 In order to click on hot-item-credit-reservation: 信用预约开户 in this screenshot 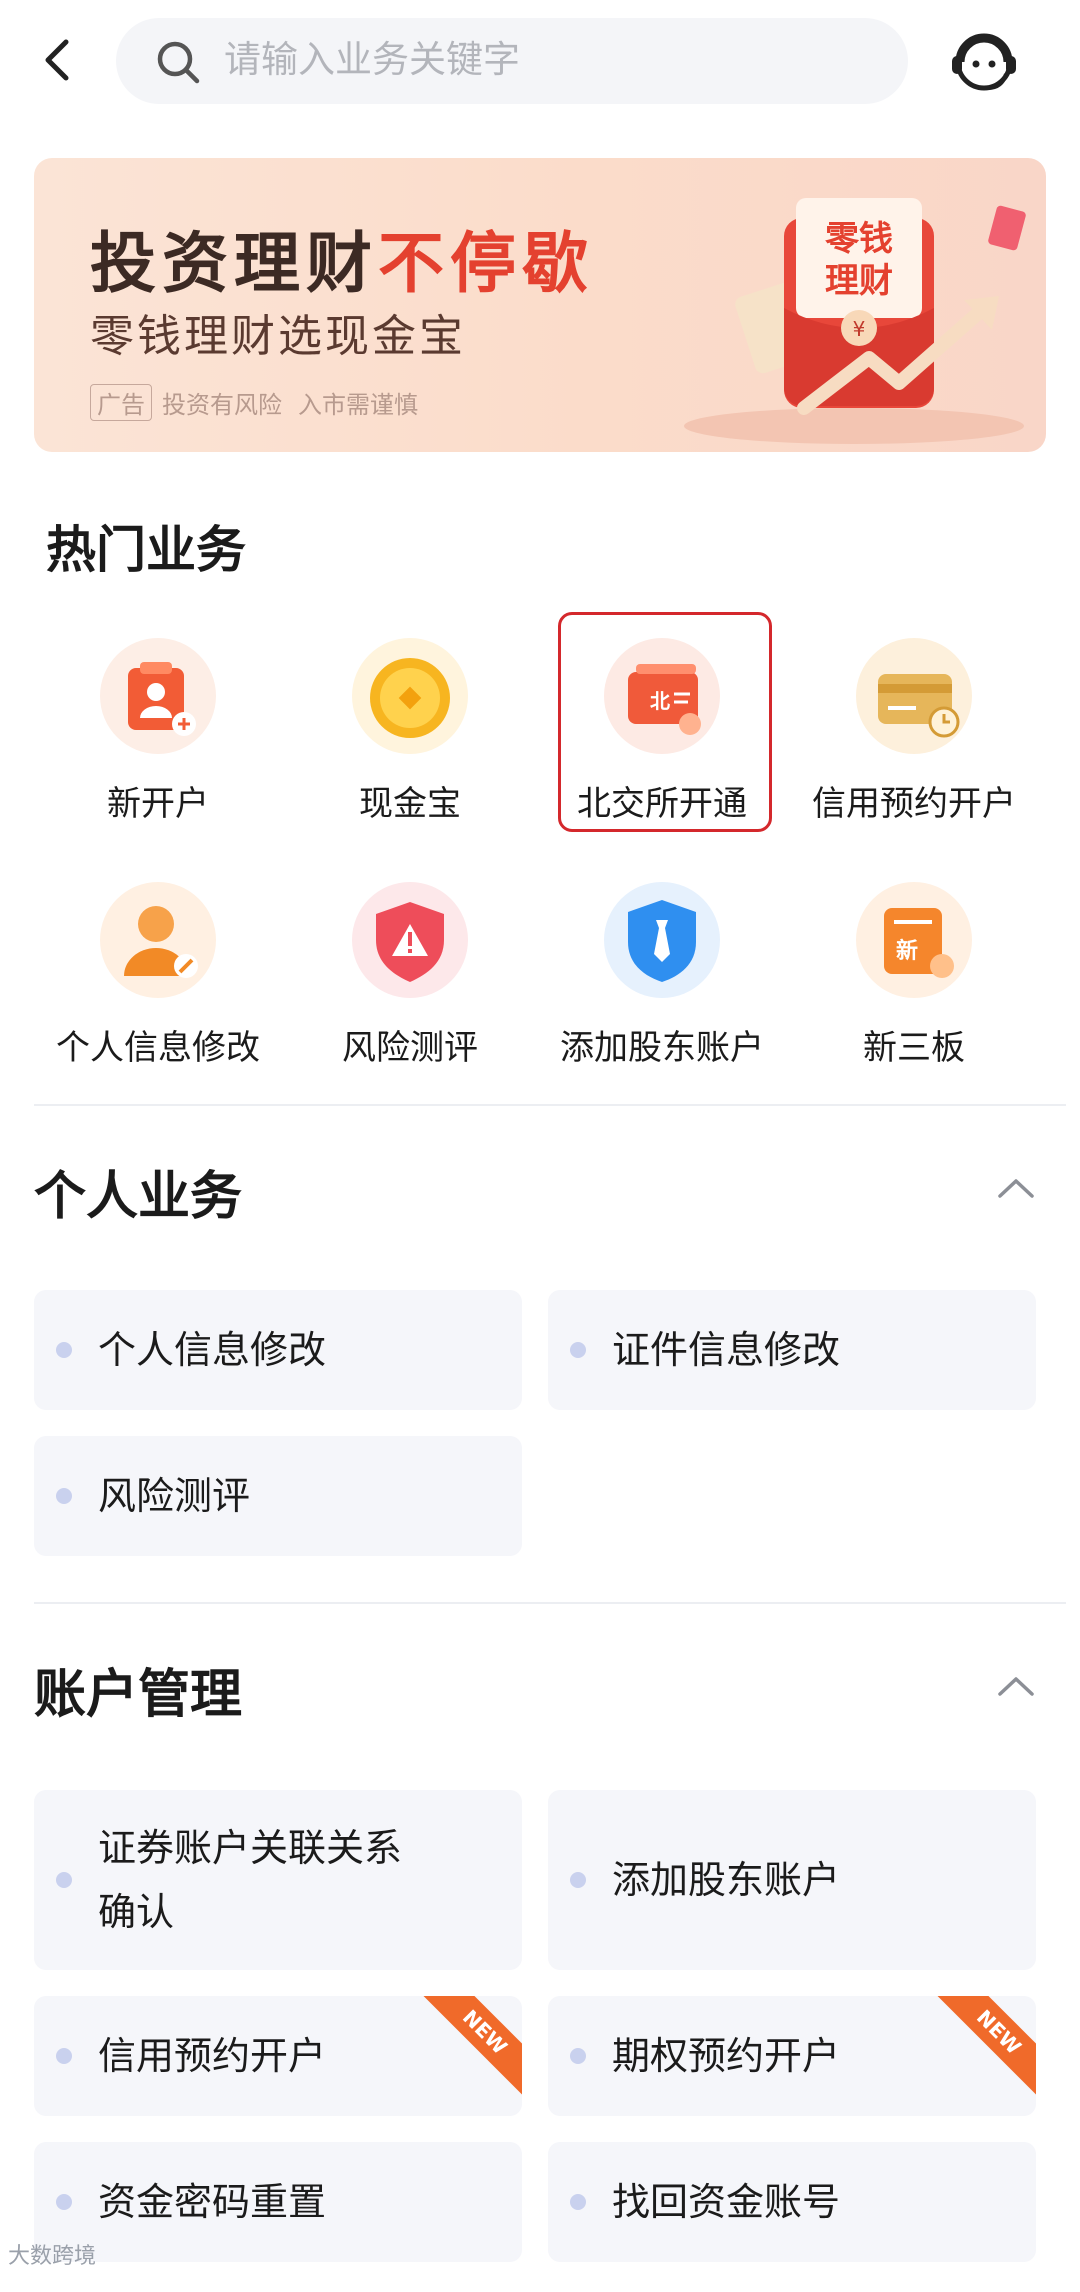, I will do `click(914, 741)`.